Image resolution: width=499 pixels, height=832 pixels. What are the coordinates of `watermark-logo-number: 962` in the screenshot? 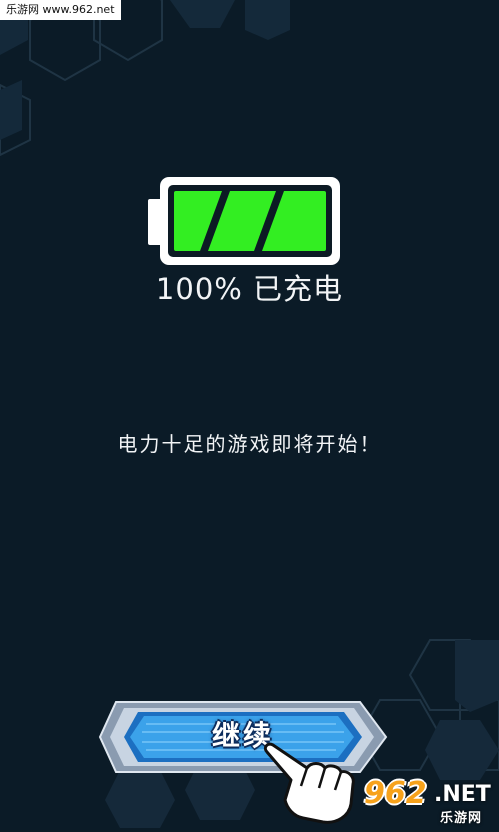 It's located at (395, 793).